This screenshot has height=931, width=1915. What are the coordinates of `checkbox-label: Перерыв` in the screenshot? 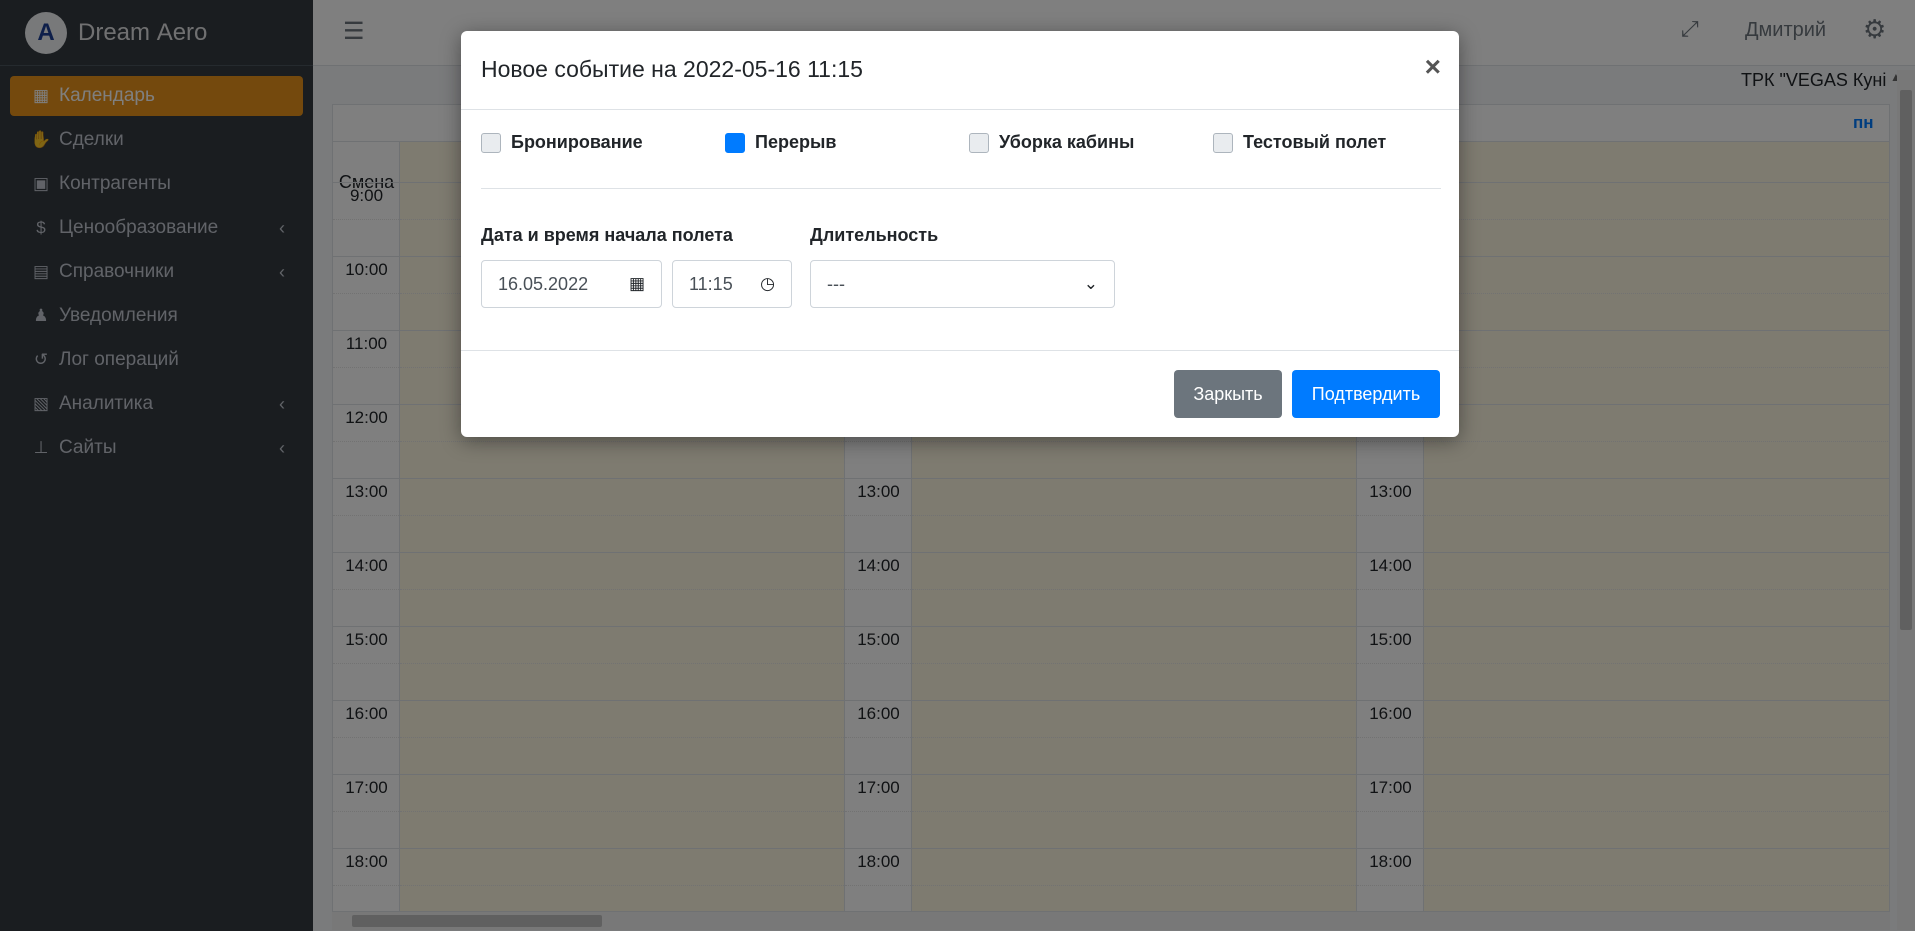 It's located at (795, 142).